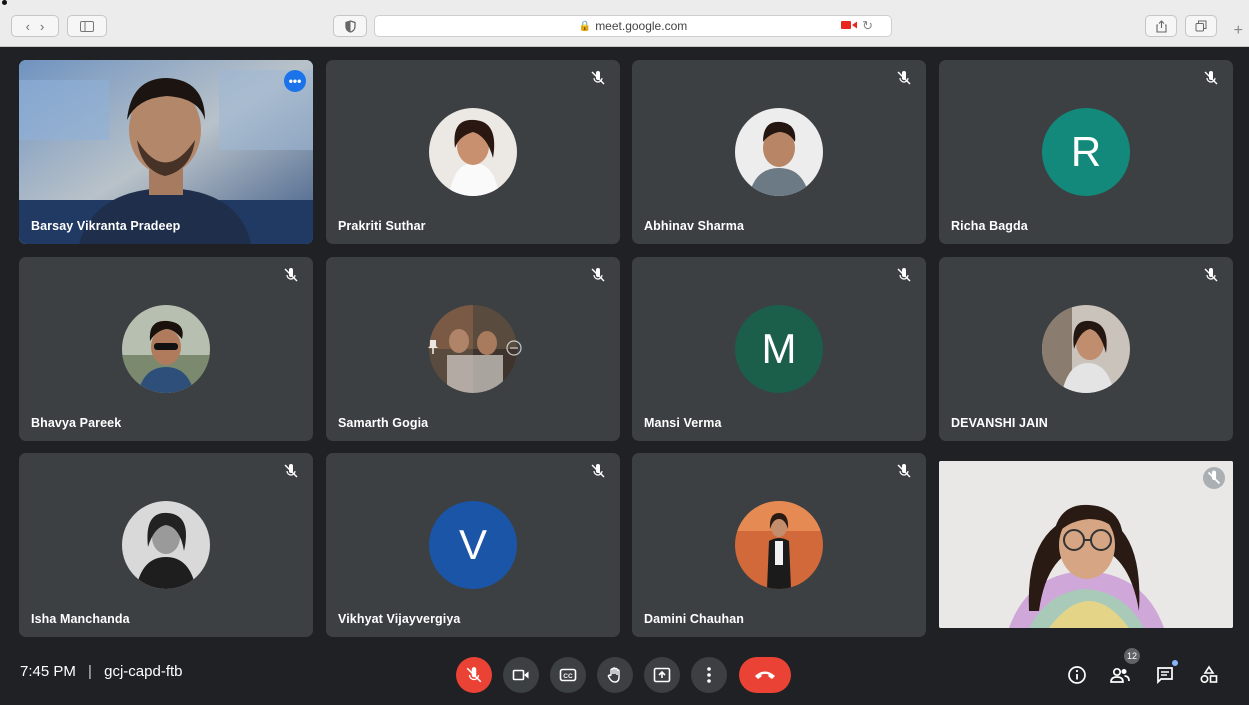 The width and height of the screenshot is (1249, 705). I want to click on shield-icon, so click(350, 26).